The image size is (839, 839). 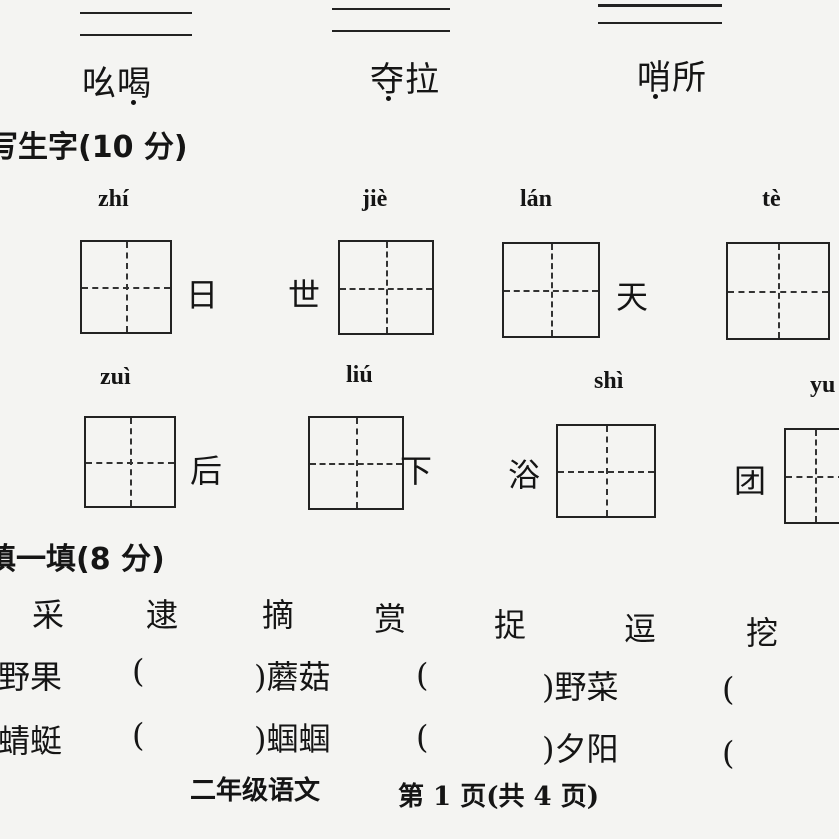 What do you see at coordinates (498, 797) in the screenshot?
I see `footer-page-number: 第 1 页(共 4 页)` at bounding box center [498, 797].